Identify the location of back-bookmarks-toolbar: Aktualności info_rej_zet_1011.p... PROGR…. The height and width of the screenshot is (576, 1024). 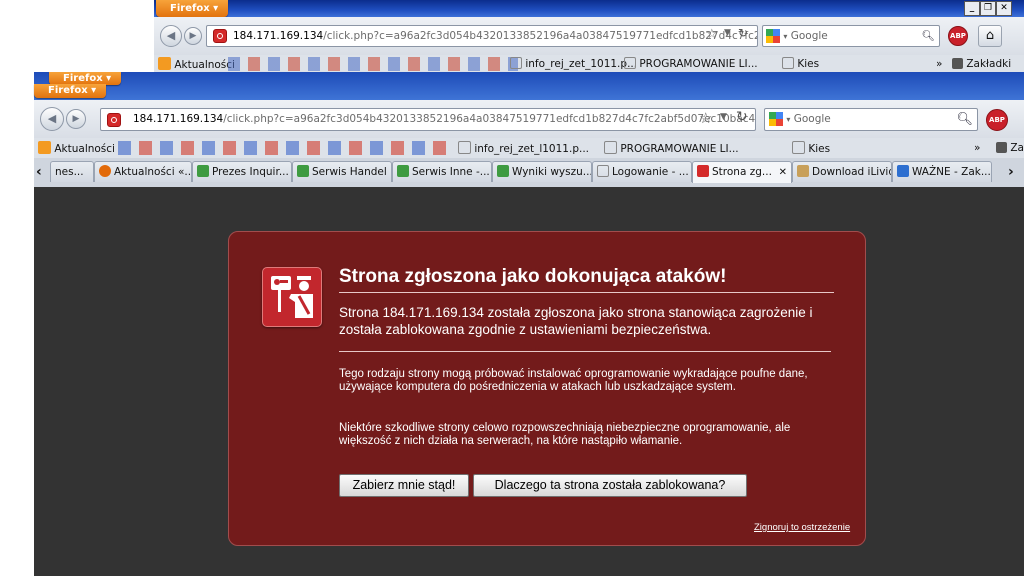
(589, 64).